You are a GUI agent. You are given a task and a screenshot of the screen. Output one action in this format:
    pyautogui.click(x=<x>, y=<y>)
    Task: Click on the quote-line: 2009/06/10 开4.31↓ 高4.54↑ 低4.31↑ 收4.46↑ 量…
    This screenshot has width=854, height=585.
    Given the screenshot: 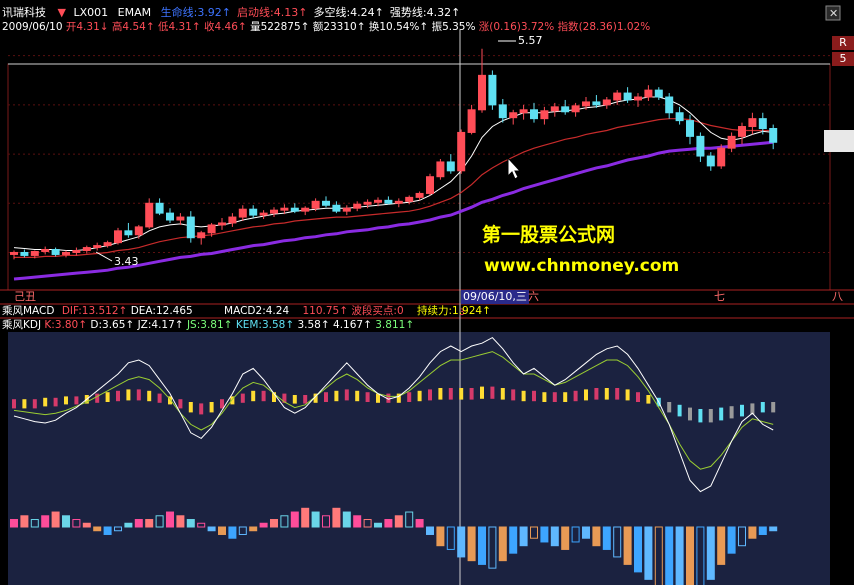 What is the action you would take?
    pyautogui.click(x=326, y=27)
    